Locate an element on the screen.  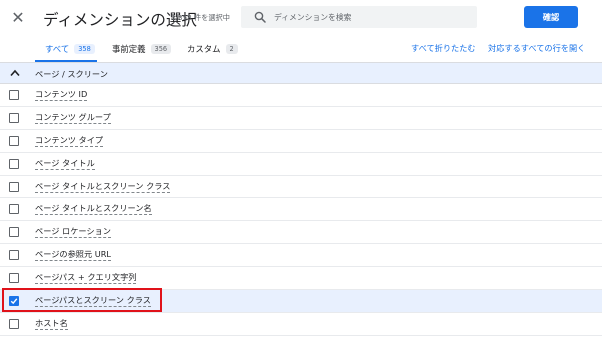
list-item-label: ページの参照元 URL is located at coordinates (73, 255).